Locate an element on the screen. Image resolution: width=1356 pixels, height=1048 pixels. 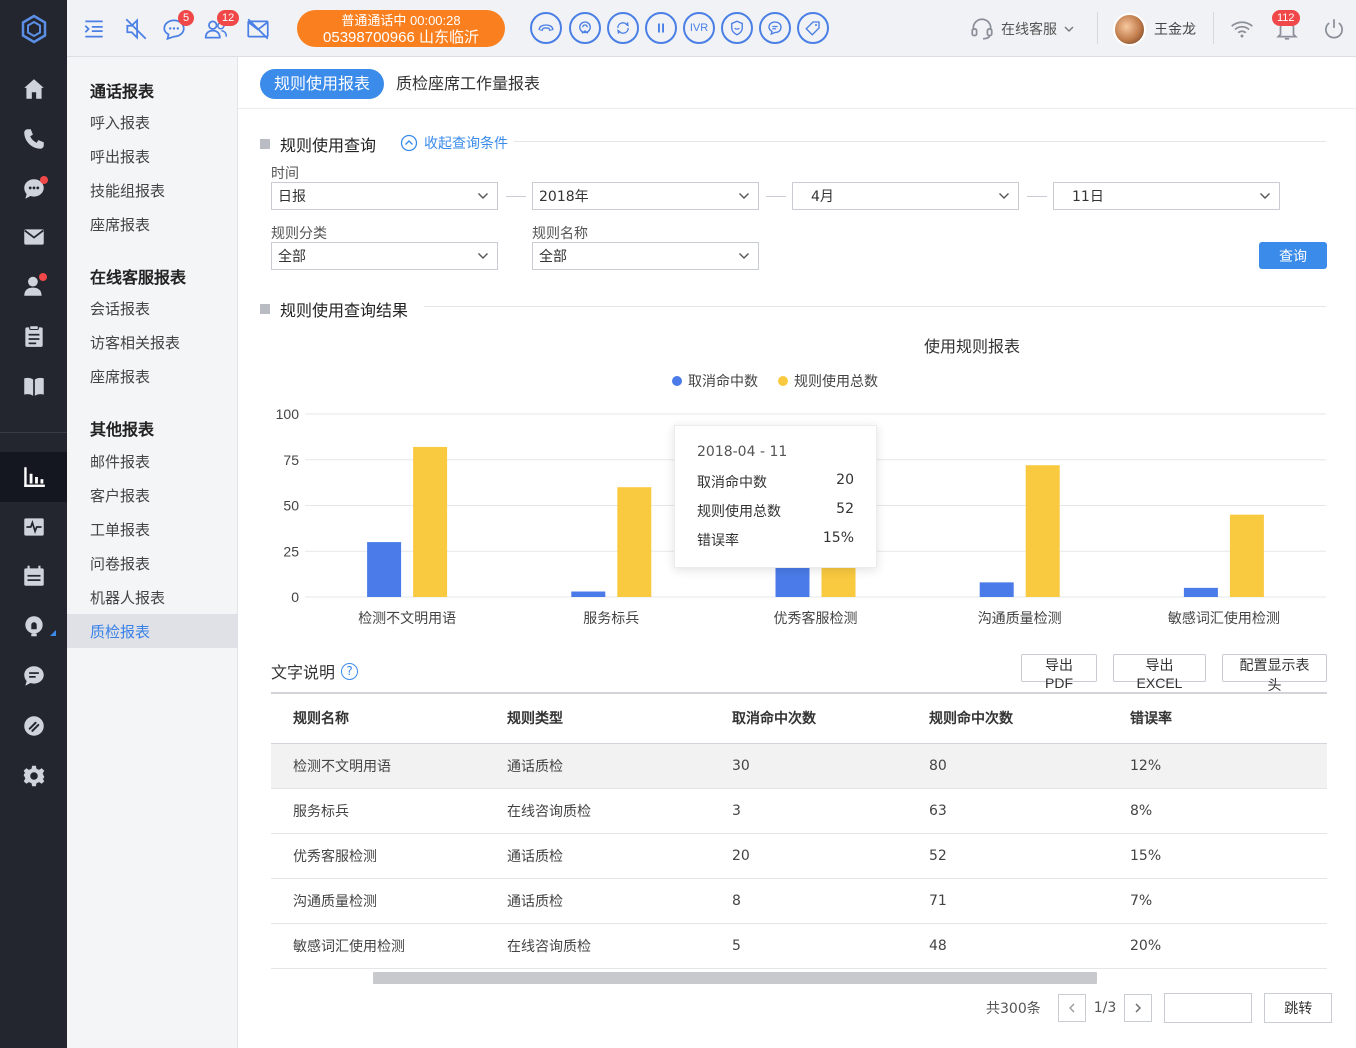
table-header: 取消命中次数 is located at coordinates (830, 718).